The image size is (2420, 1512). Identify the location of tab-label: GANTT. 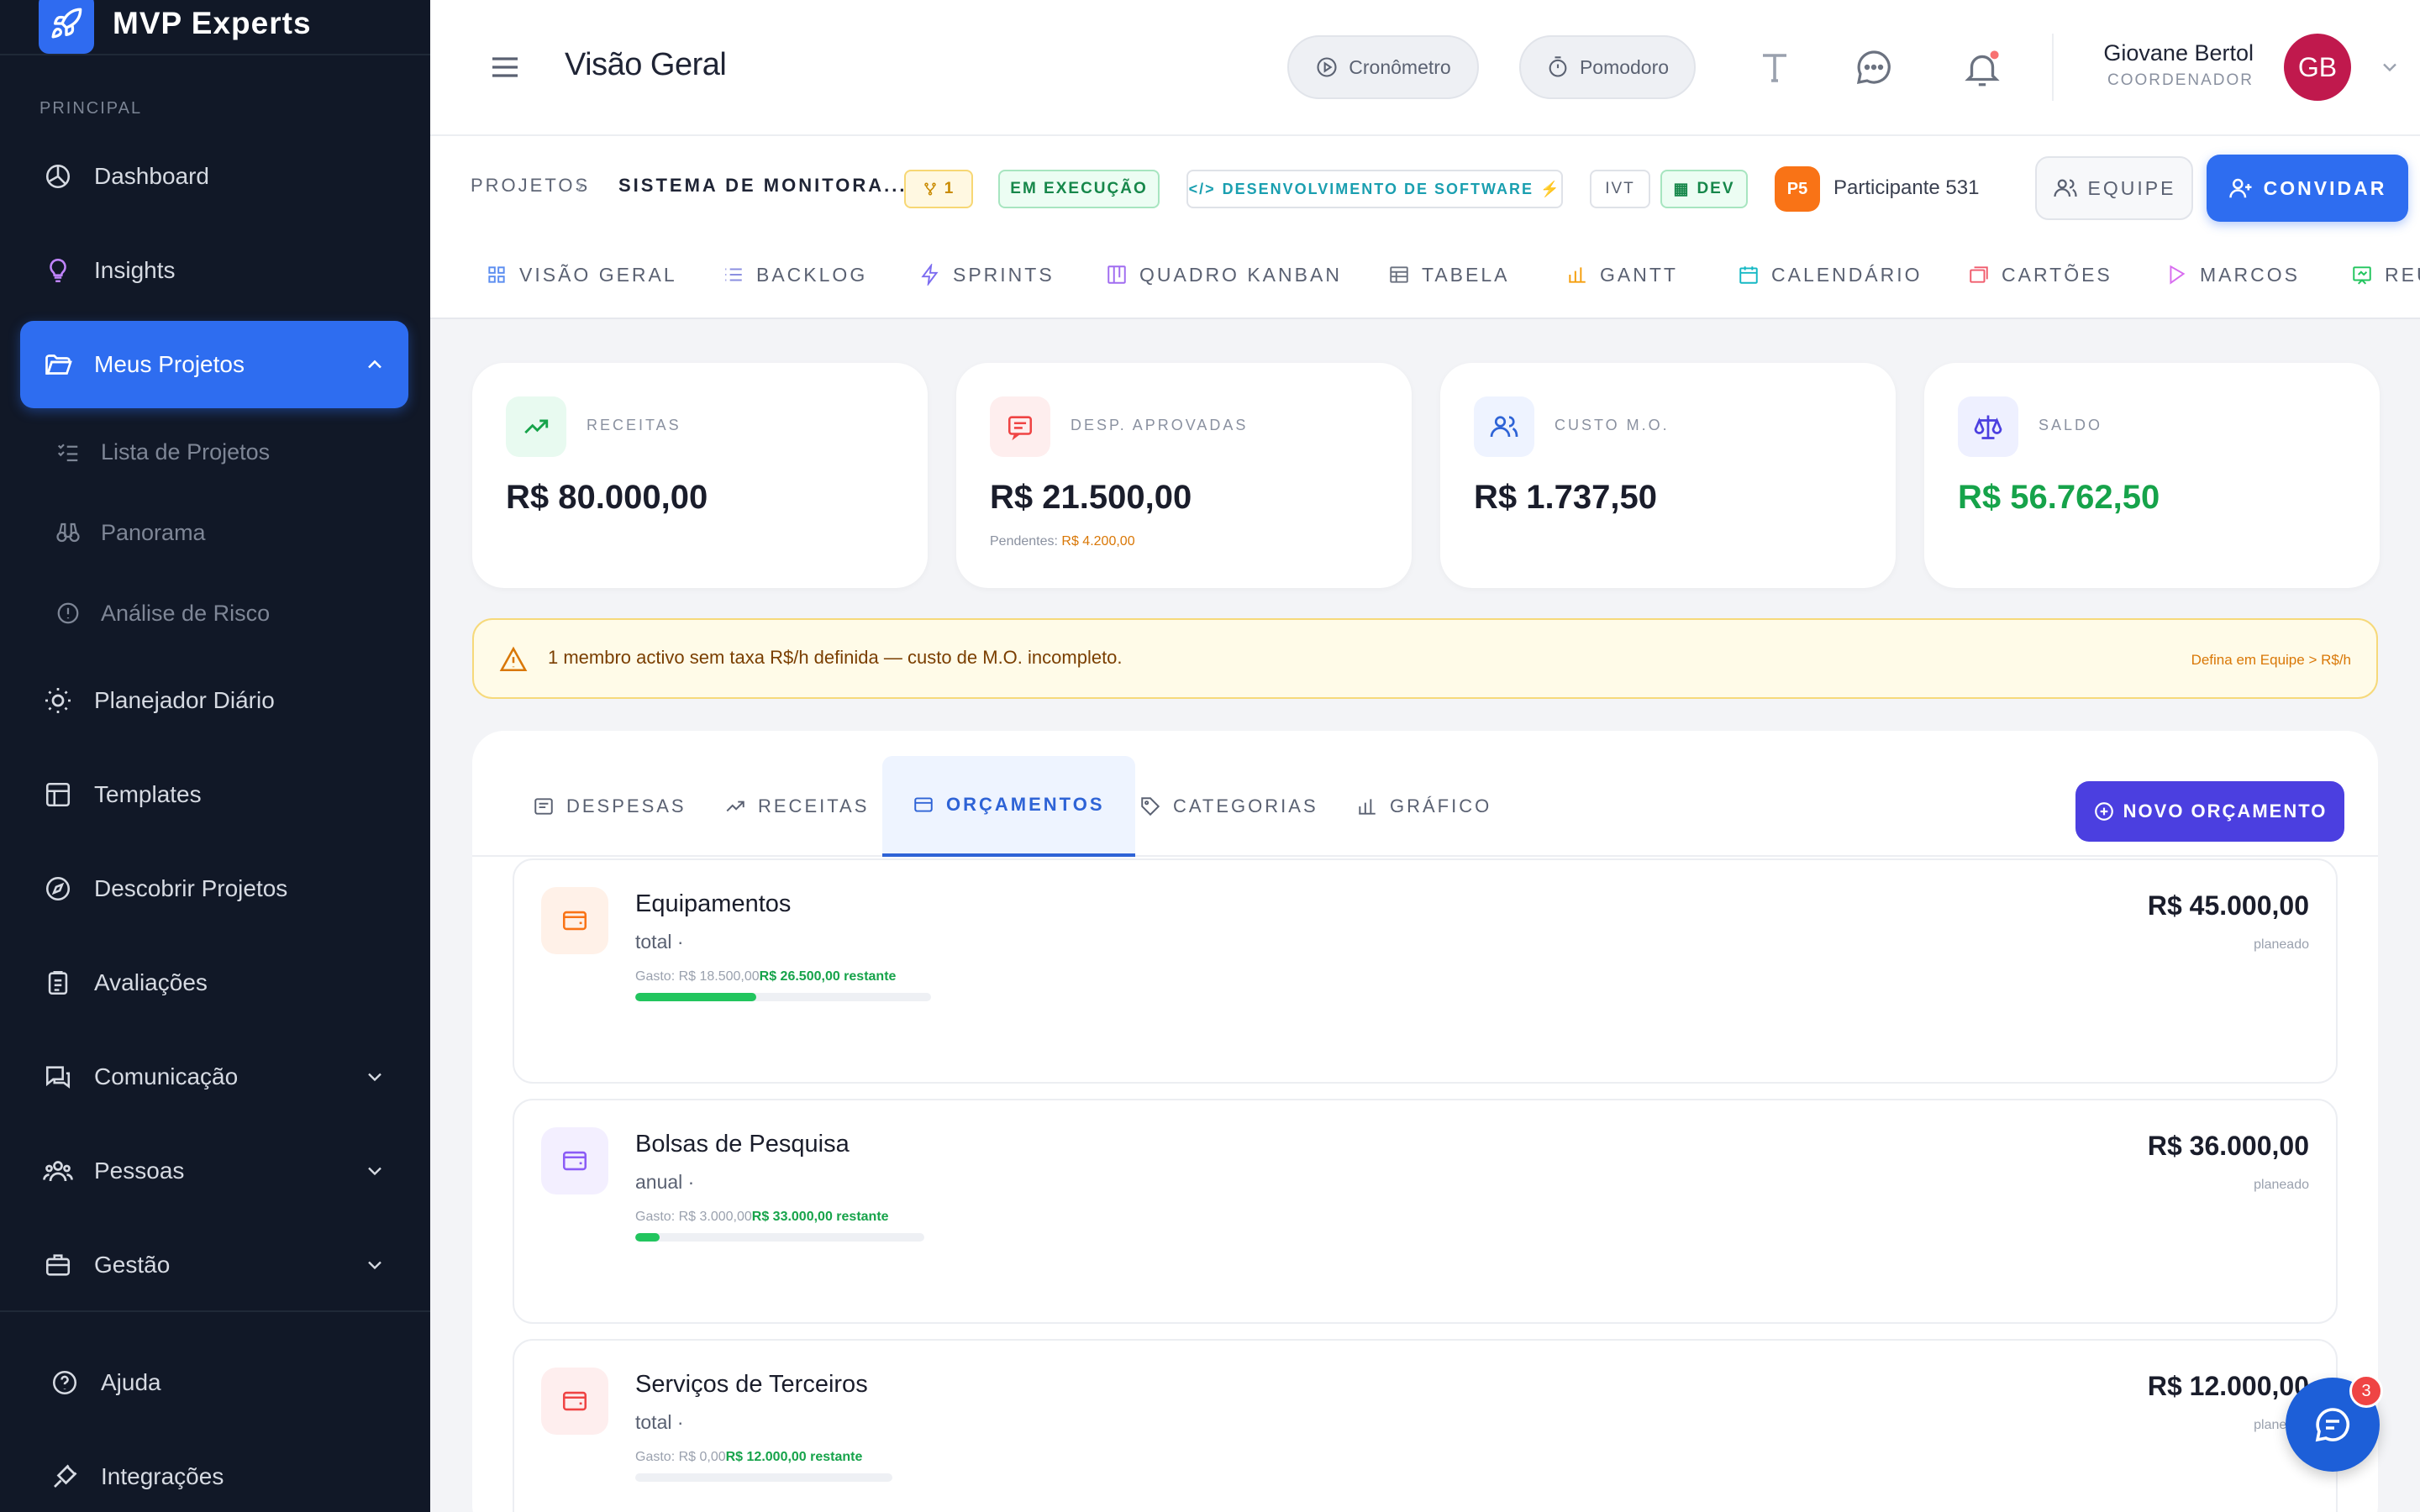
(1639, 274).